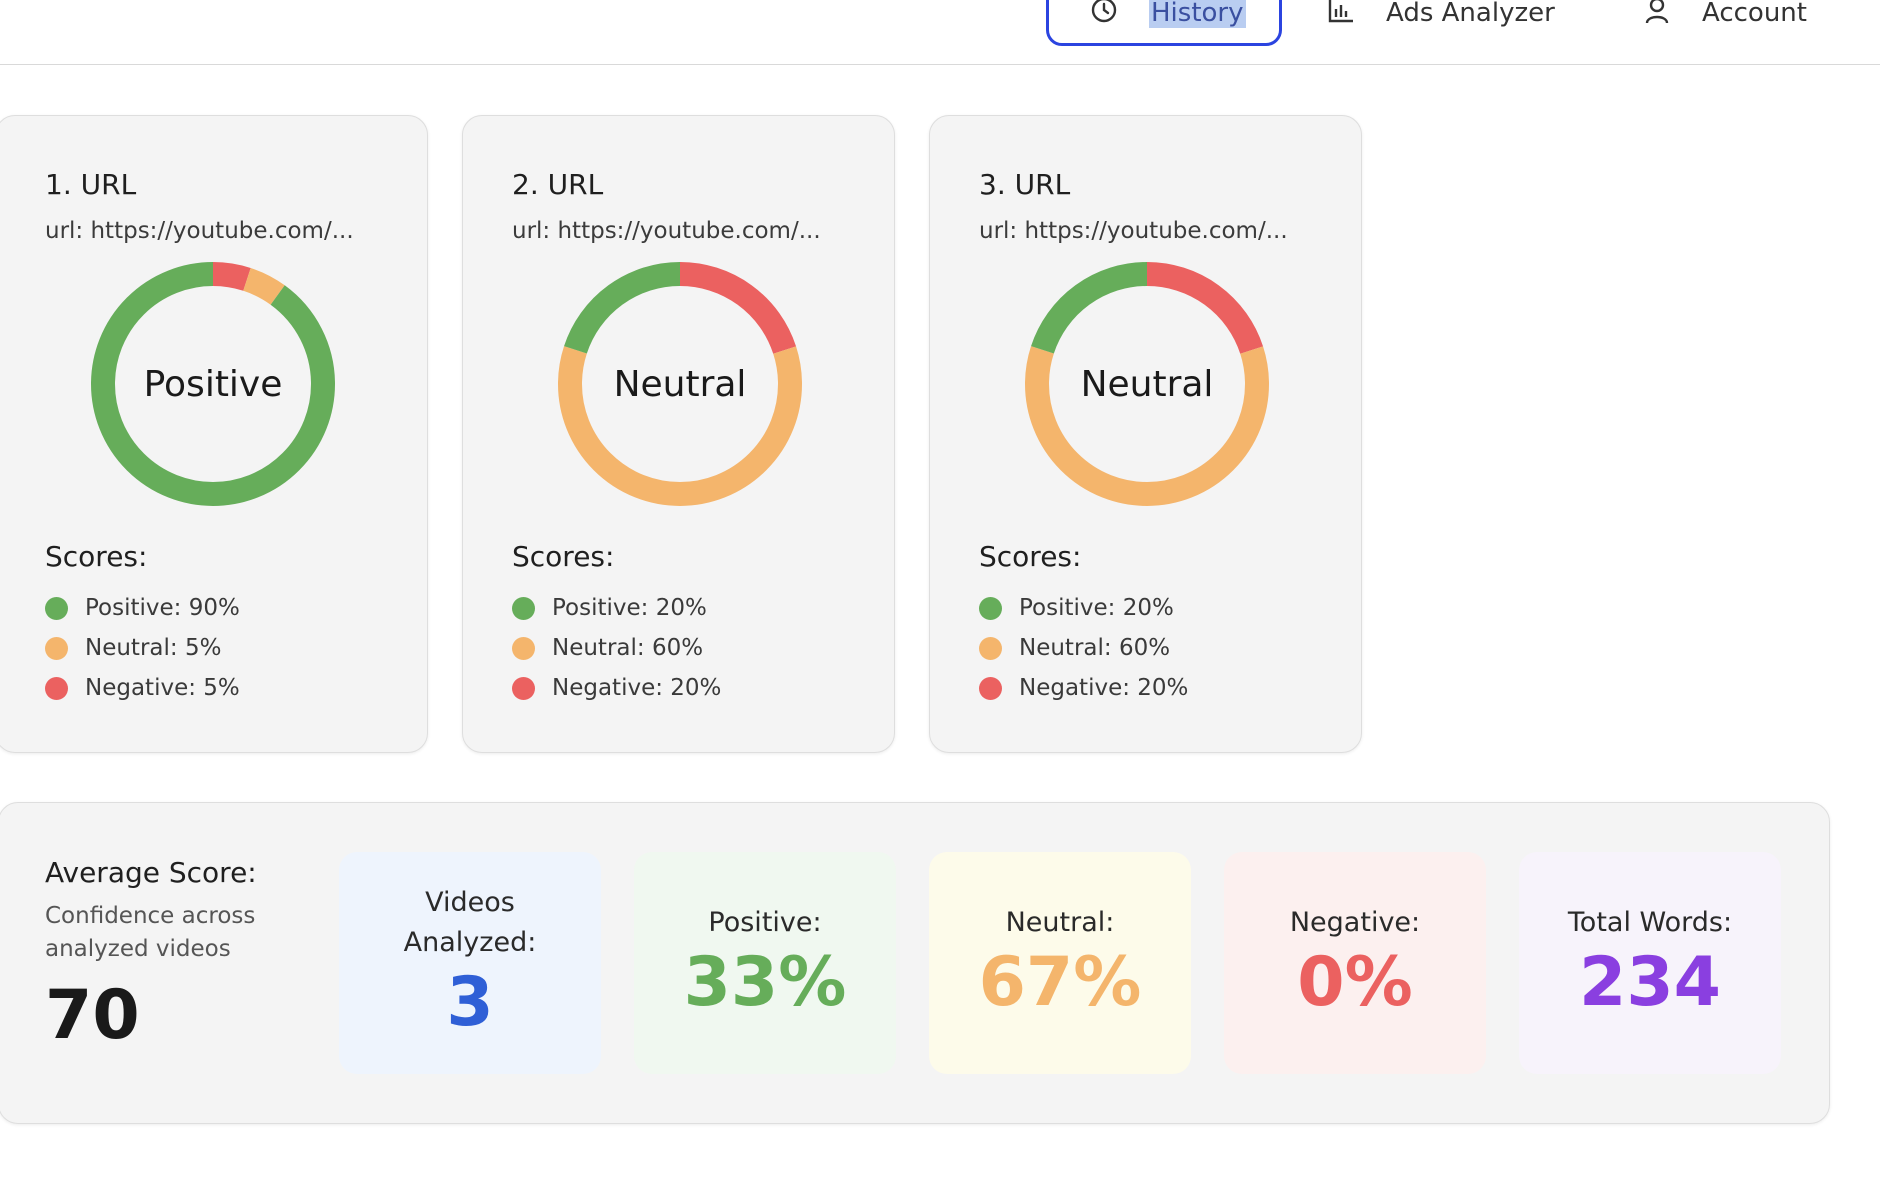  What do you see at coordinates (470, 922) in the screenshot?
I see `videos-analyzed-label: Videos Analyzed:` at bounding box center [470, 922].